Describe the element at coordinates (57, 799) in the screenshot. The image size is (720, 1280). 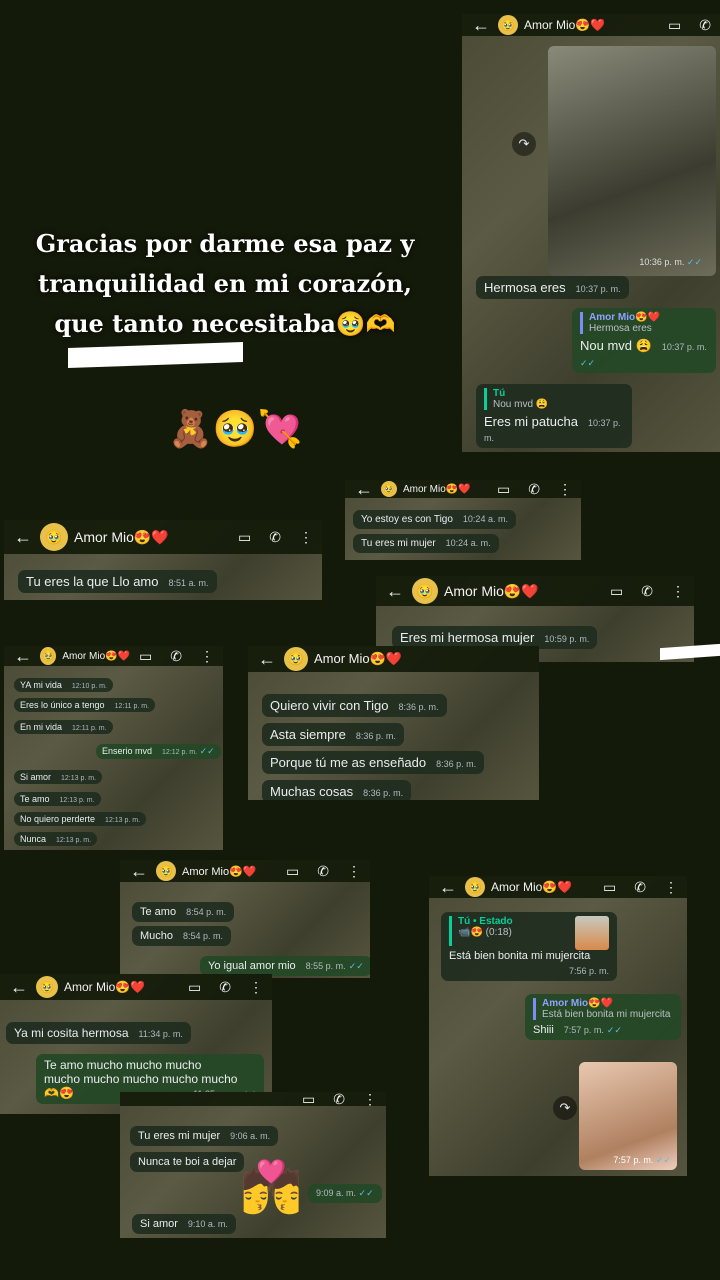
I see `message-bubble: Te amo 12:13 p. m.` at that location.